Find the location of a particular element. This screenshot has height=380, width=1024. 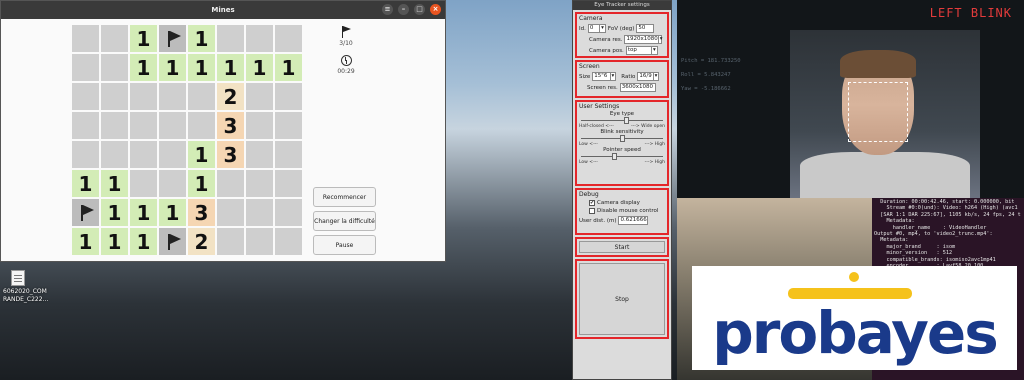

flag-icon is located at coordinates (86, 213).